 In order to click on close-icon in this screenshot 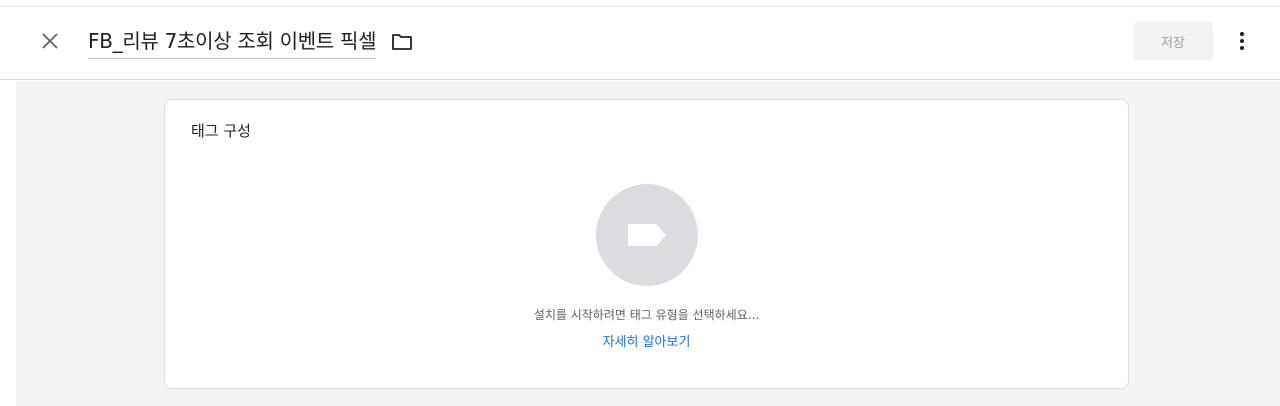, I will do `click(50, 41)`.